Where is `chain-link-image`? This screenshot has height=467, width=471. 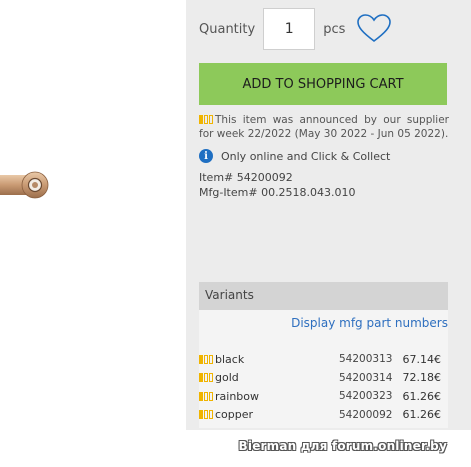
chain-link-image is located at coordinates (24, 185).